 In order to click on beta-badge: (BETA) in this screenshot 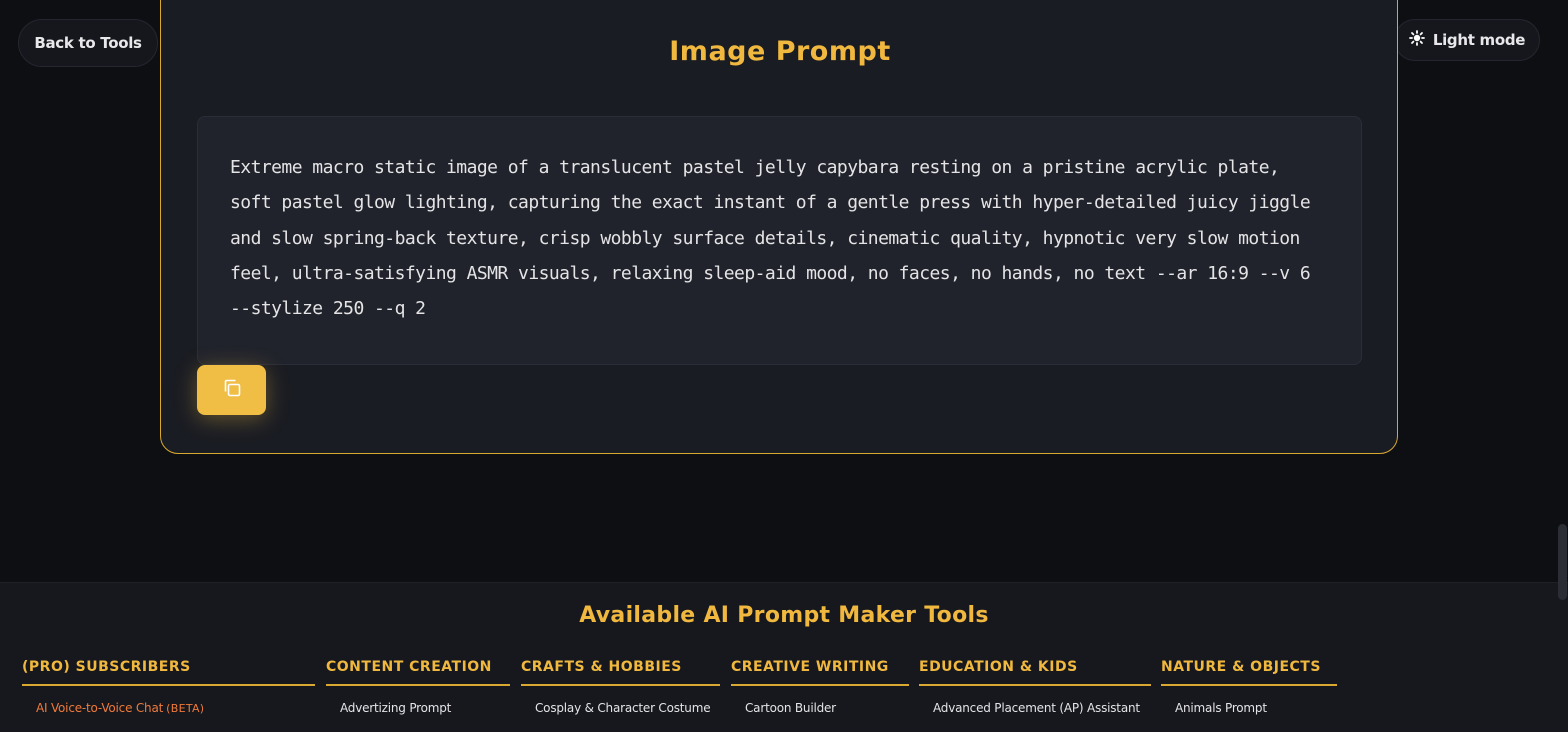, I will do `click(185, 708)`.